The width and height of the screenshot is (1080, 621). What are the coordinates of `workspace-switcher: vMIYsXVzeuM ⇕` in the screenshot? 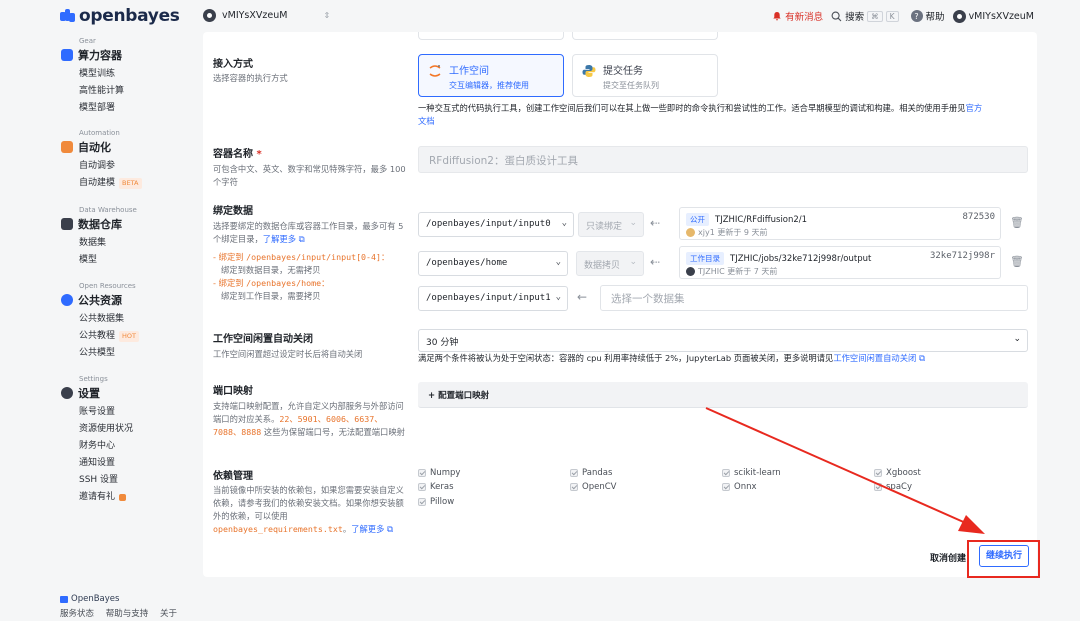 It's located at (266, 15).